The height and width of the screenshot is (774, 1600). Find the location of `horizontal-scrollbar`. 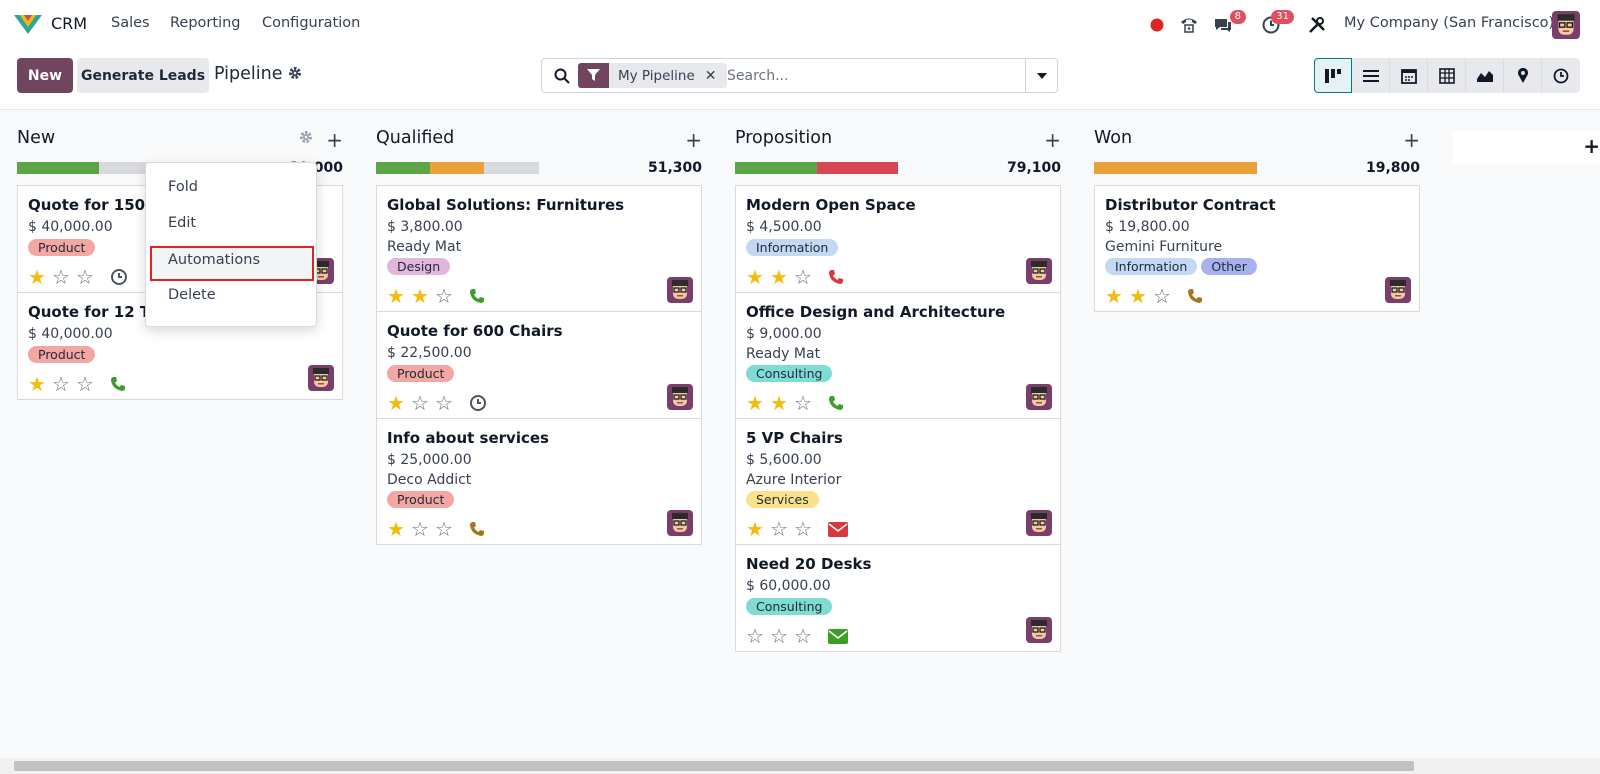

horizontal-scrollbar is located at coordinates (800, 766).